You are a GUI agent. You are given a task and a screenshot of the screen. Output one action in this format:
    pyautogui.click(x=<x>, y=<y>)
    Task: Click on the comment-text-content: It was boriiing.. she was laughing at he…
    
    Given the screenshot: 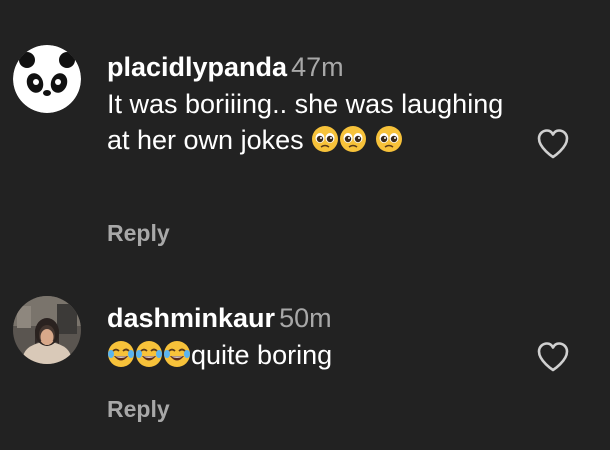 What is the action you would take?
    pyautogui.click(x=305, y=122)
    